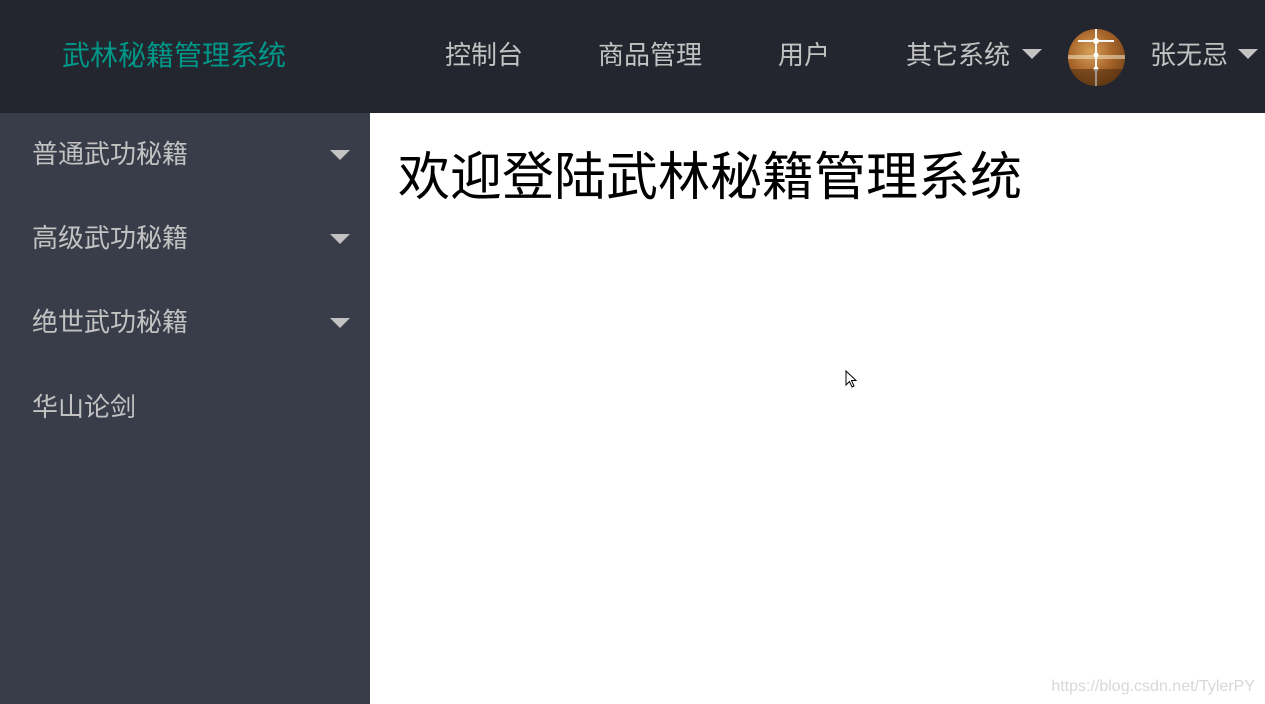 This screenshot has height=704, width=1265. I want to click on watermark: https://blog.csdn.net/TylerPY, so click(1153, 686).